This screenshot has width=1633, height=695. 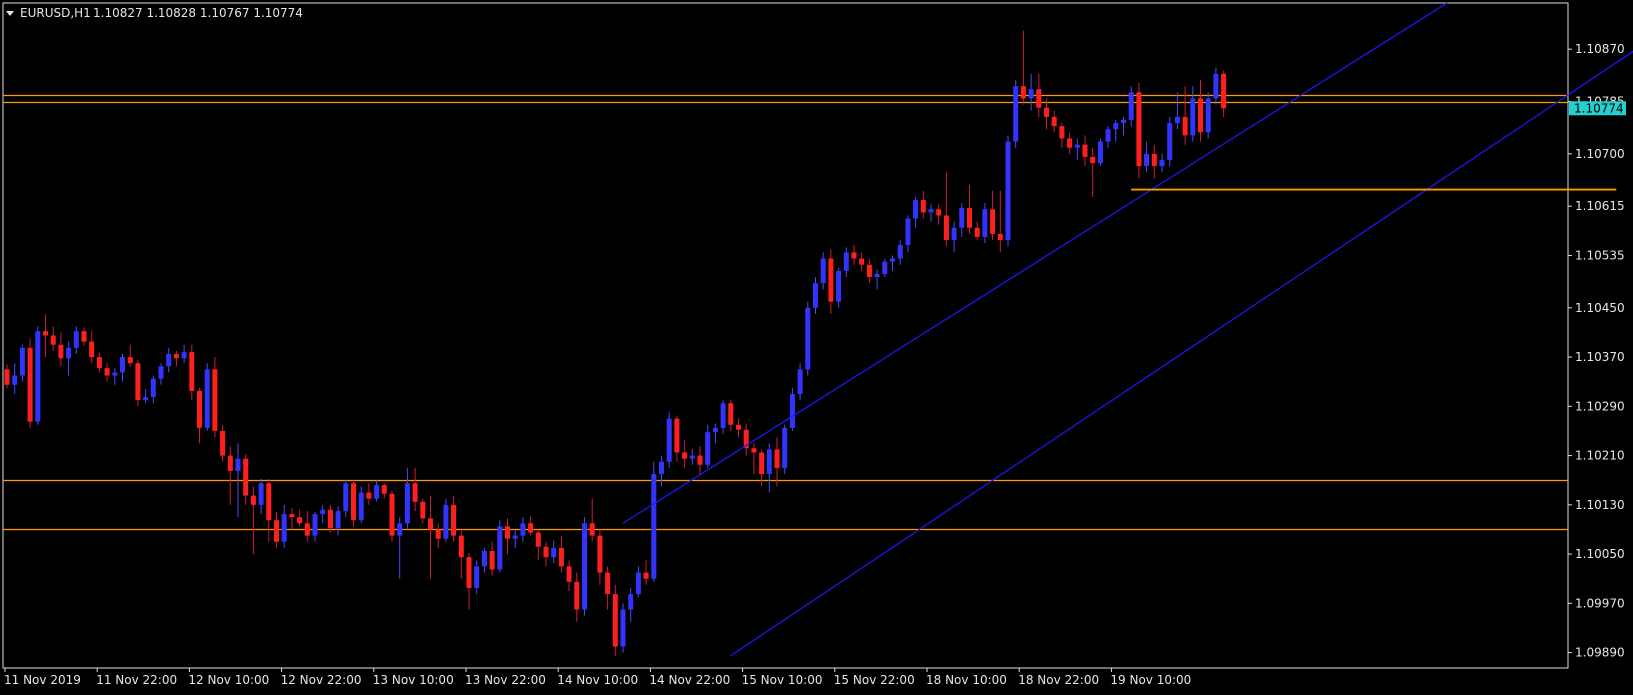 I want to click on time-tick-label: 19 Nov 10:00, so click(x=1150, y=680).